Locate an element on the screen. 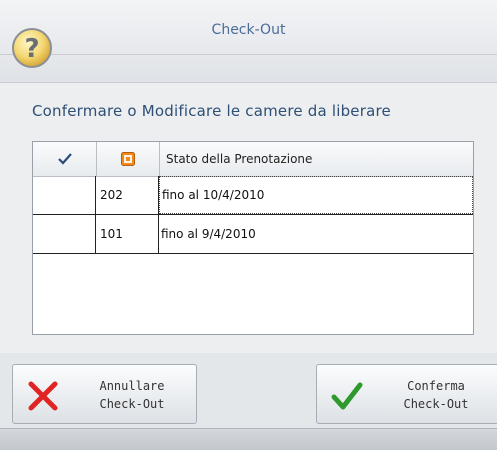 Image resolution: width=497 pixels, height=450 pixels. checkmark-icon is located at coordinates (64, 159).